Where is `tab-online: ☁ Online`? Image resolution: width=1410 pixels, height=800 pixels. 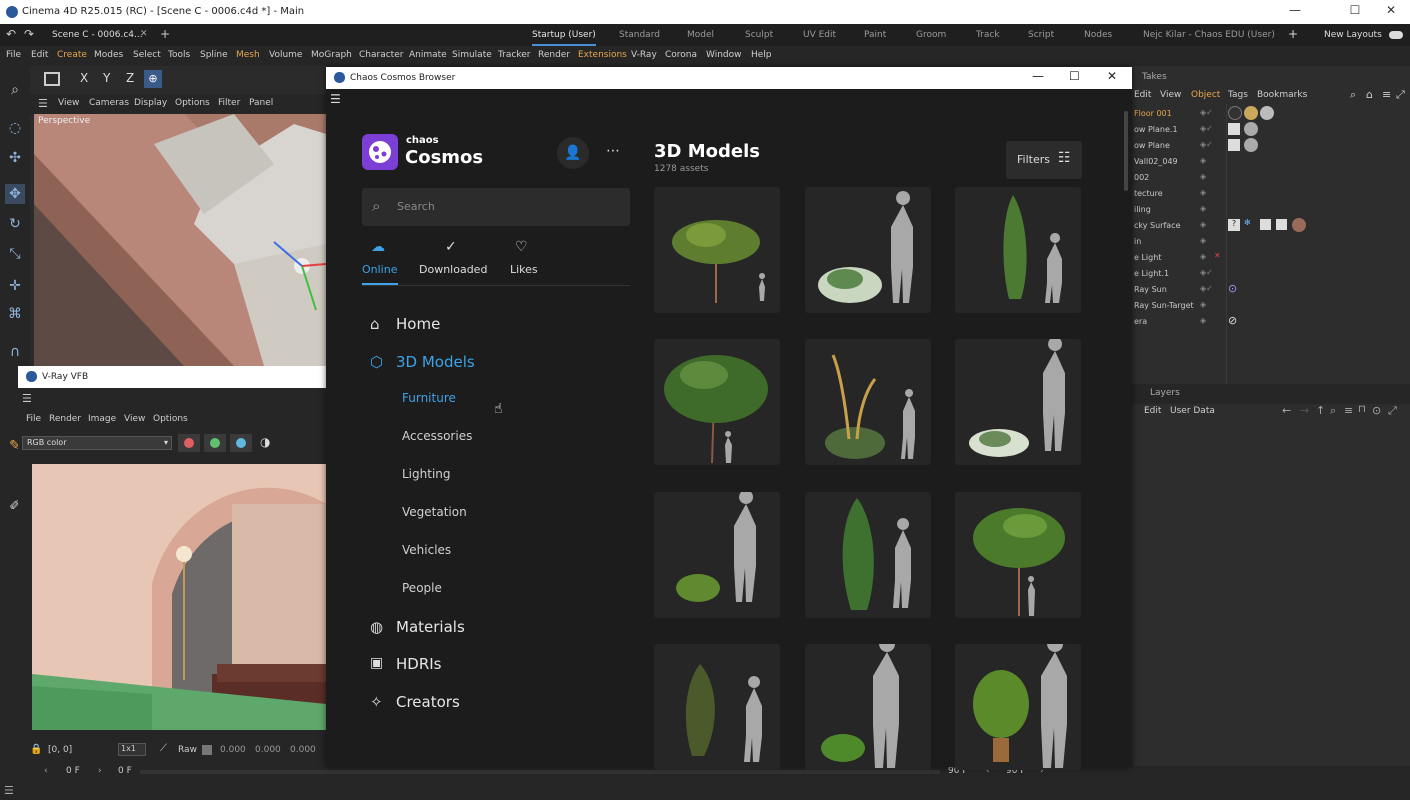
tab-online: ☁ Online is located at coordinates (380, 262).